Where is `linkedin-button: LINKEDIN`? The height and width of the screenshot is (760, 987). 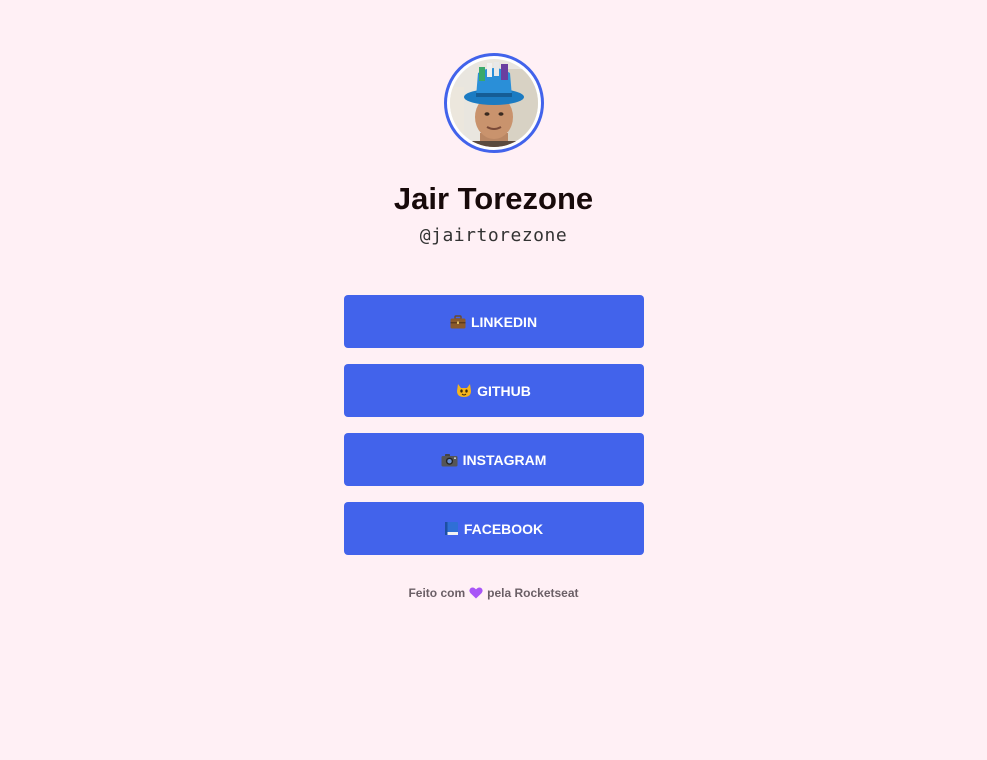
linkedin-button: LINKEDIN is located at coordinates (493, 321).